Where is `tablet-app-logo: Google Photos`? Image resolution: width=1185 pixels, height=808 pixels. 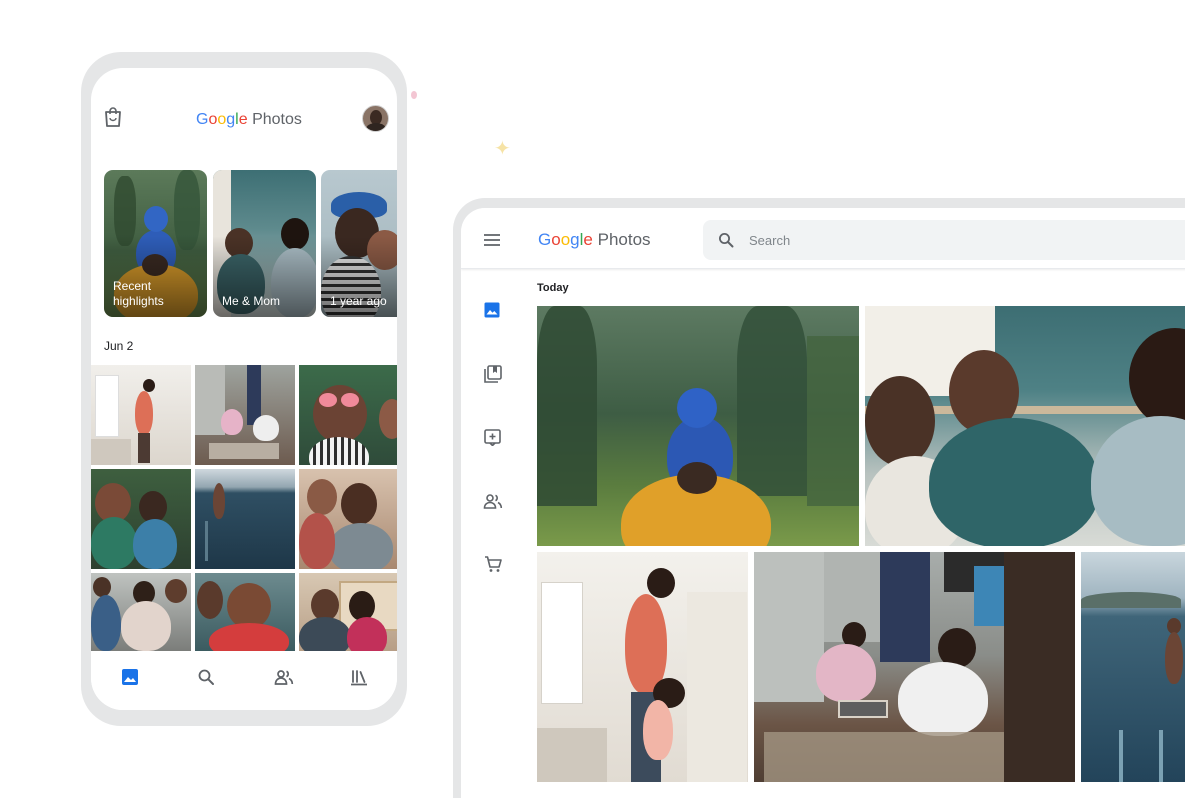 tablet-app-logo: Google Photos is located at coordinates (594, 239).